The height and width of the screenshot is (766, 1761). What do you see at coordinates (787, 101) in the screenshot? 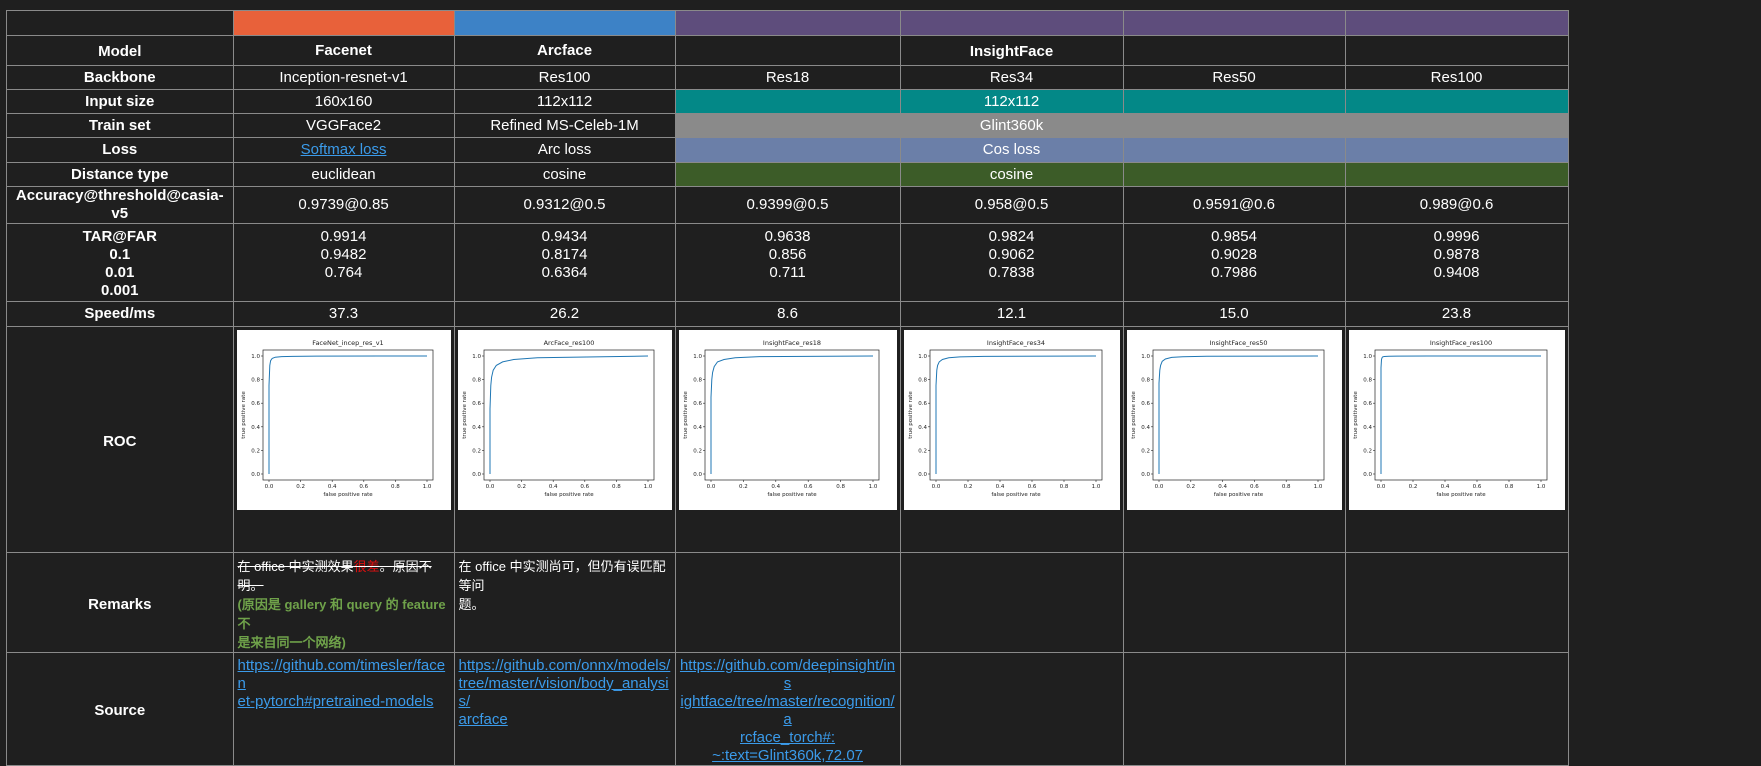
I see `input-size-cell` at bounding box center [787, 101].